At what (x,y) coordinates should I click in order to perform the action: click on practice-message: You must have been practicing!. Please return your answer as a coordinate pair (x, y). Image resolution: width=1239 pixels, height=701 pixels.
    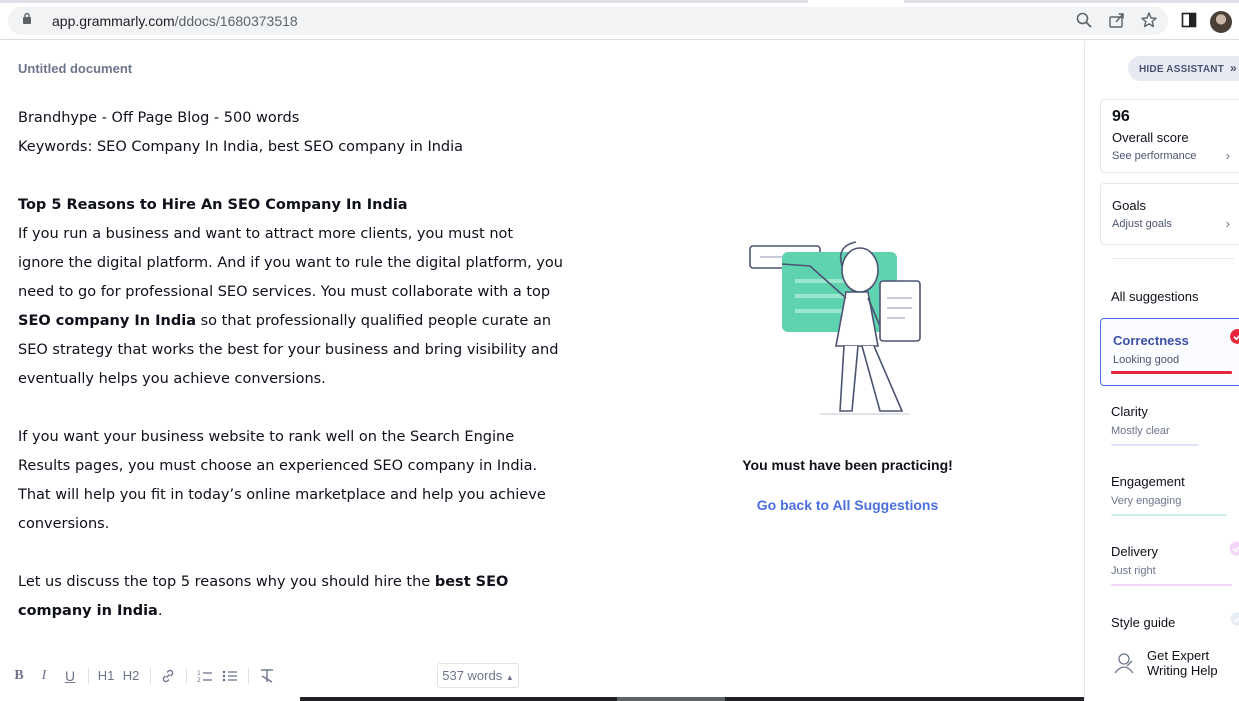
    Looking at the image, I should click on (847, 465).